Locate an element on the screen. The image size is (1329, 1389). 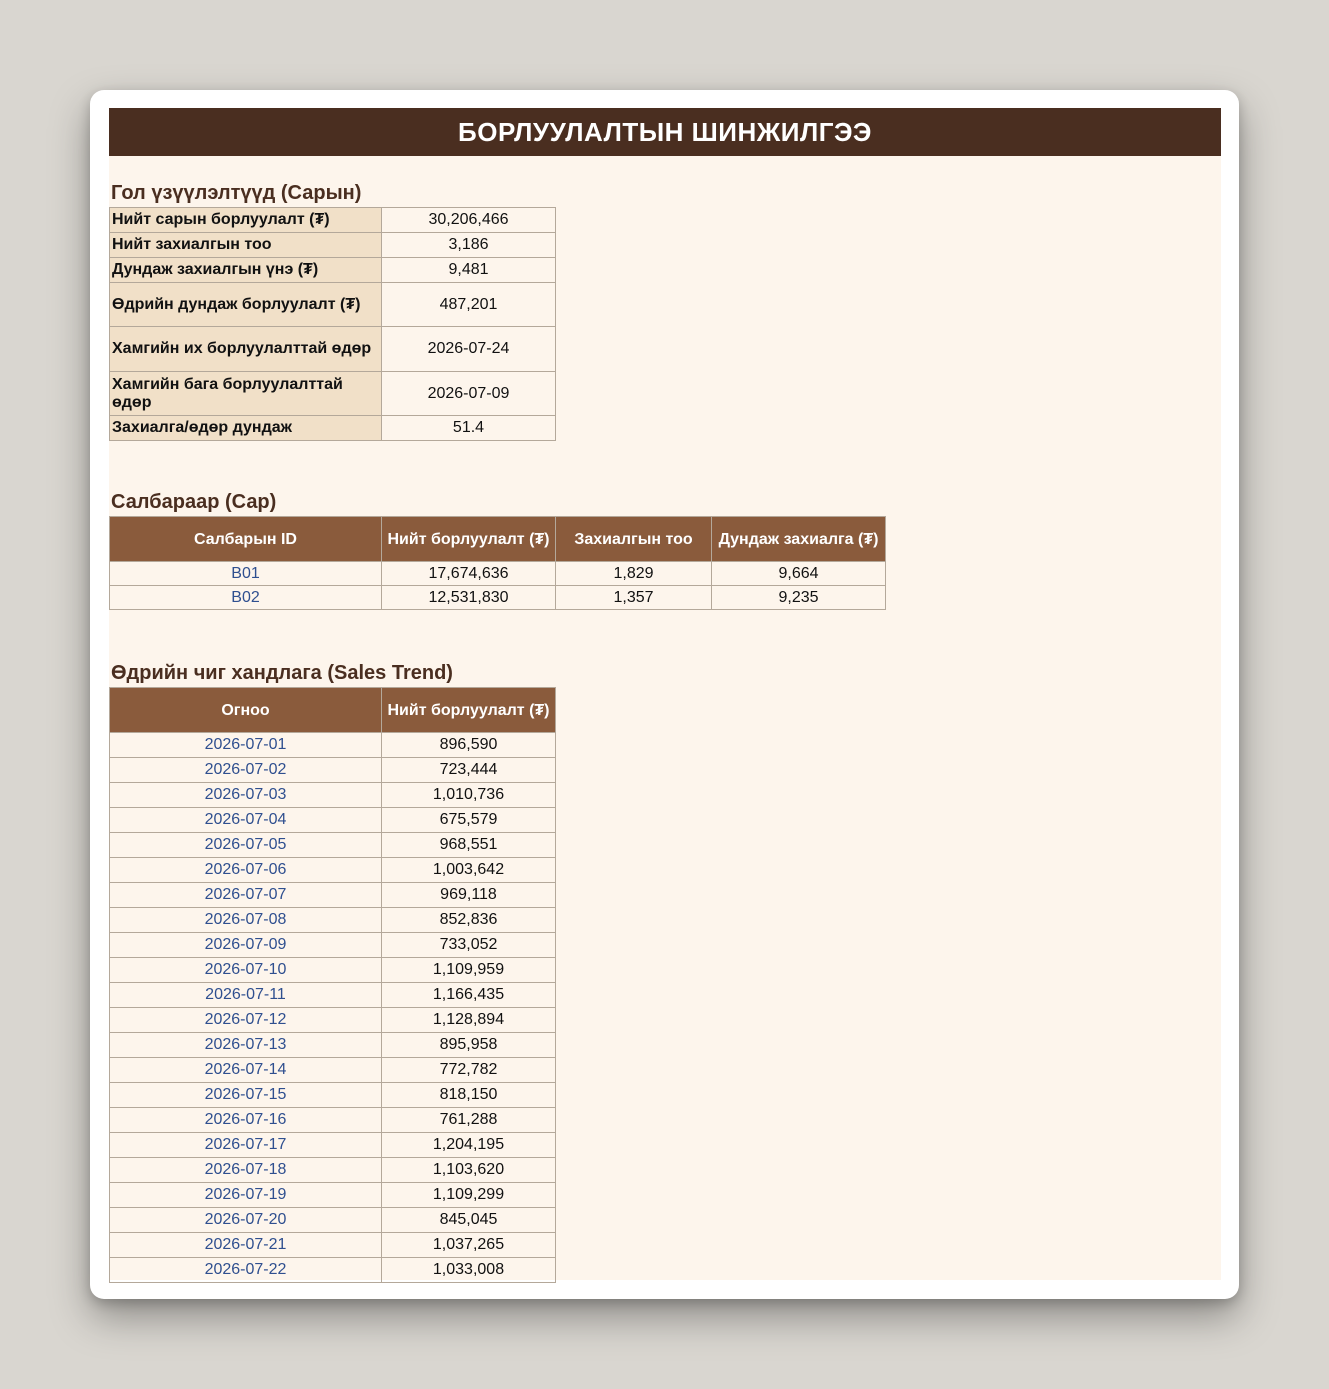
branch-orders-cell: 1,829 is located at coordinates (633, 573).